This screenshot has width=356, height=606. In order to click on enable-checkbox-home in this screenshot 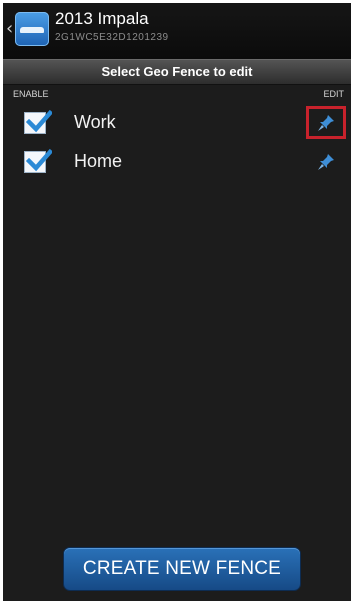, I will do `click(38, 160)`.